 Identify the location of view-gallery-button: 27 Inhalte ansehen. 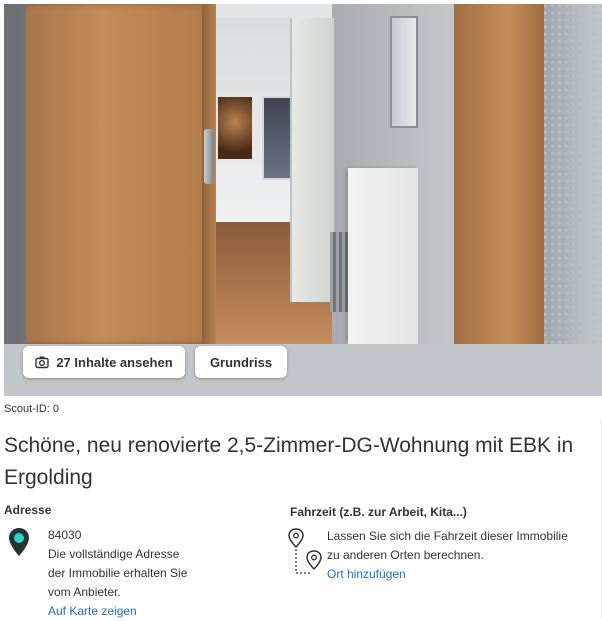
(104, 362).